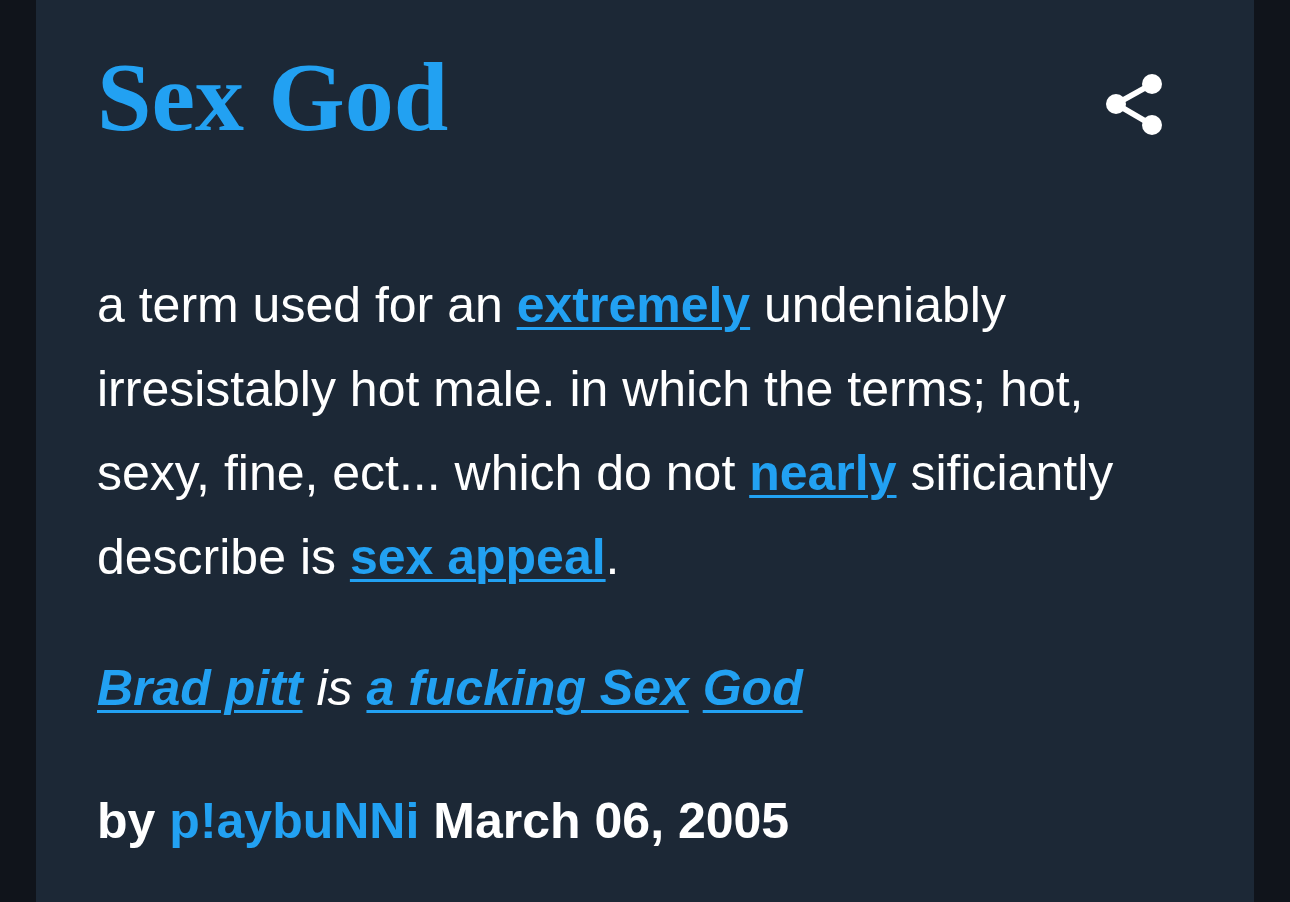 The height and width of the screenshot is (902, 1290). Describe the element at coordinates (752, 688) in the screenshot. I see `example-link: God` at that location.